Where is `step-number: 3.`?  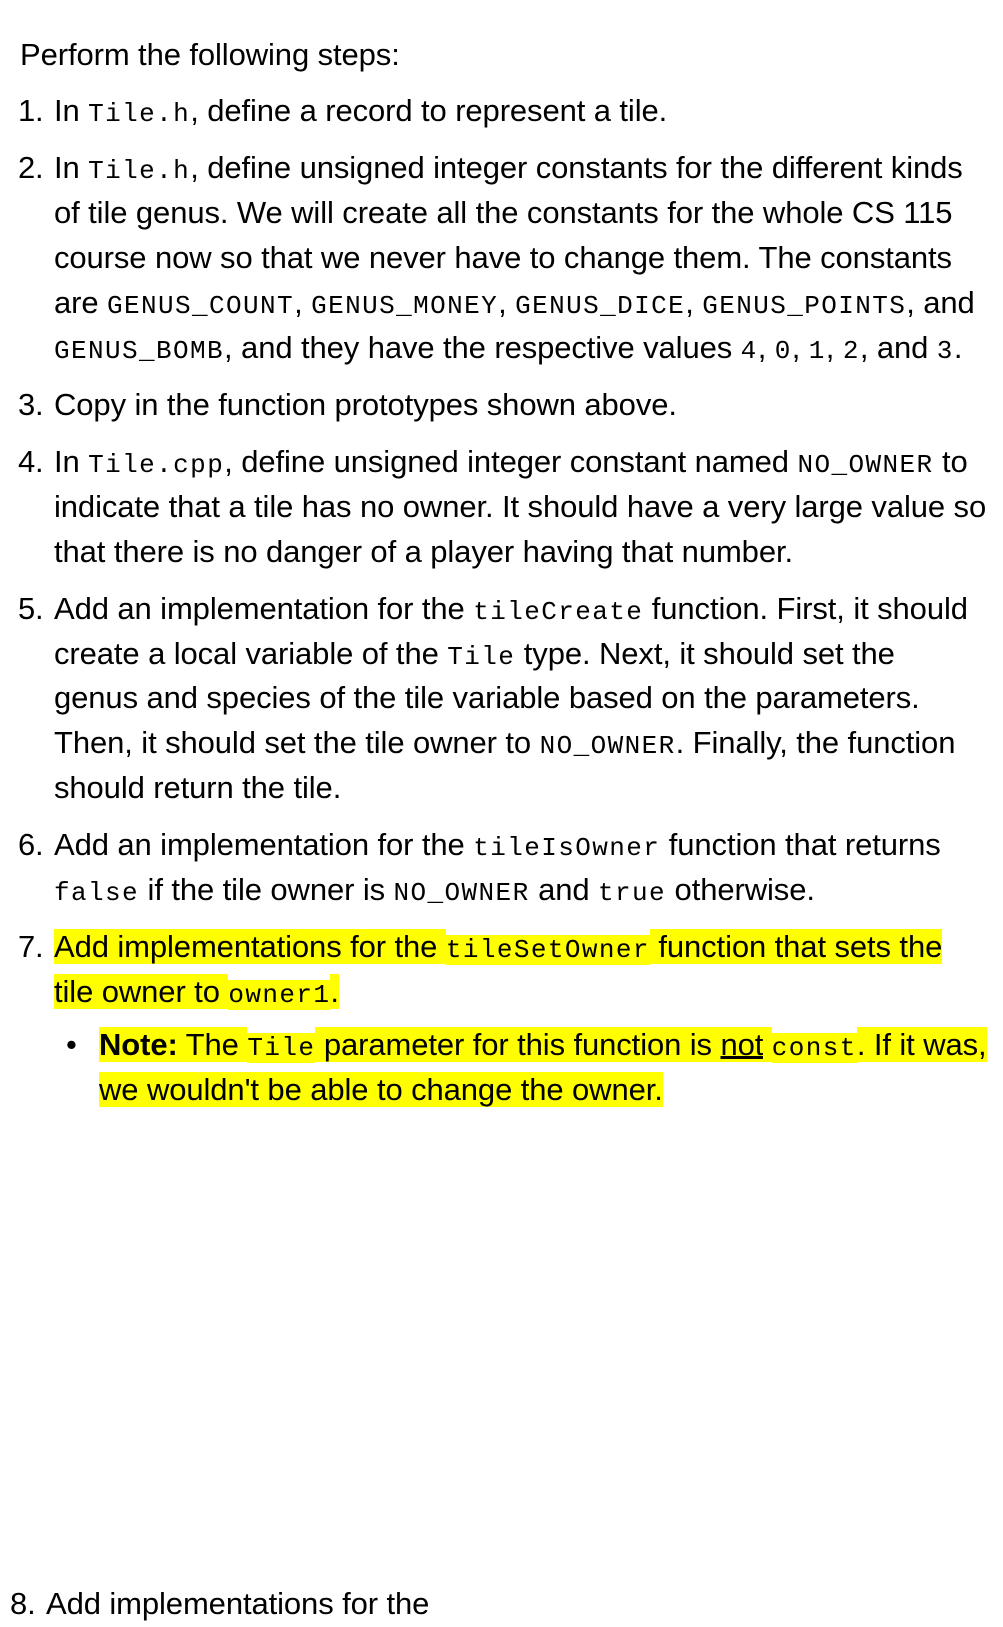 step-number: 3. is located at coordinates (31, 404).